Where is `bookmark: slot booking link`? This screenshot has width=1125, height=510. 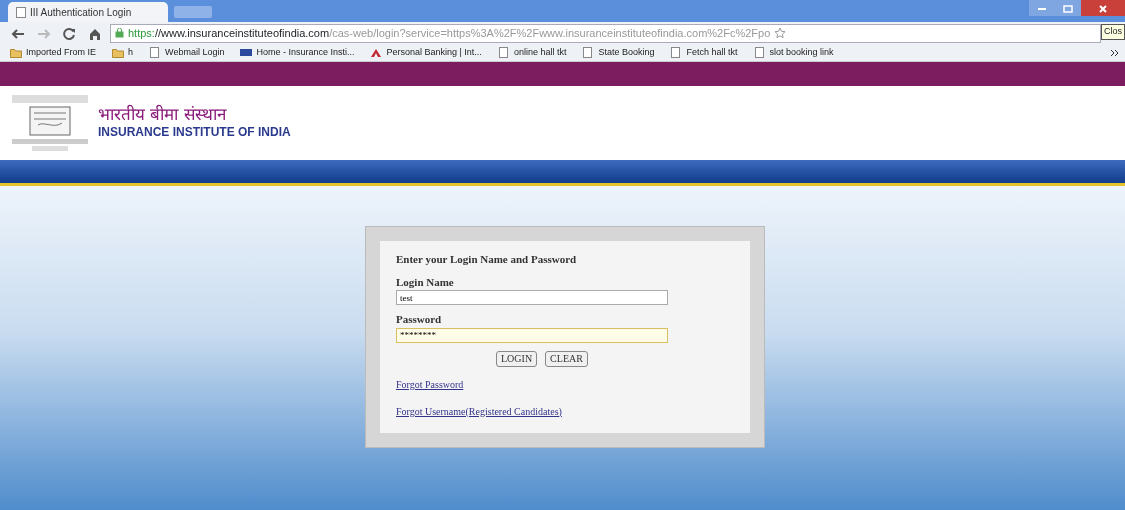 bookmark: slot booking link is located at coordinates (793, 52).